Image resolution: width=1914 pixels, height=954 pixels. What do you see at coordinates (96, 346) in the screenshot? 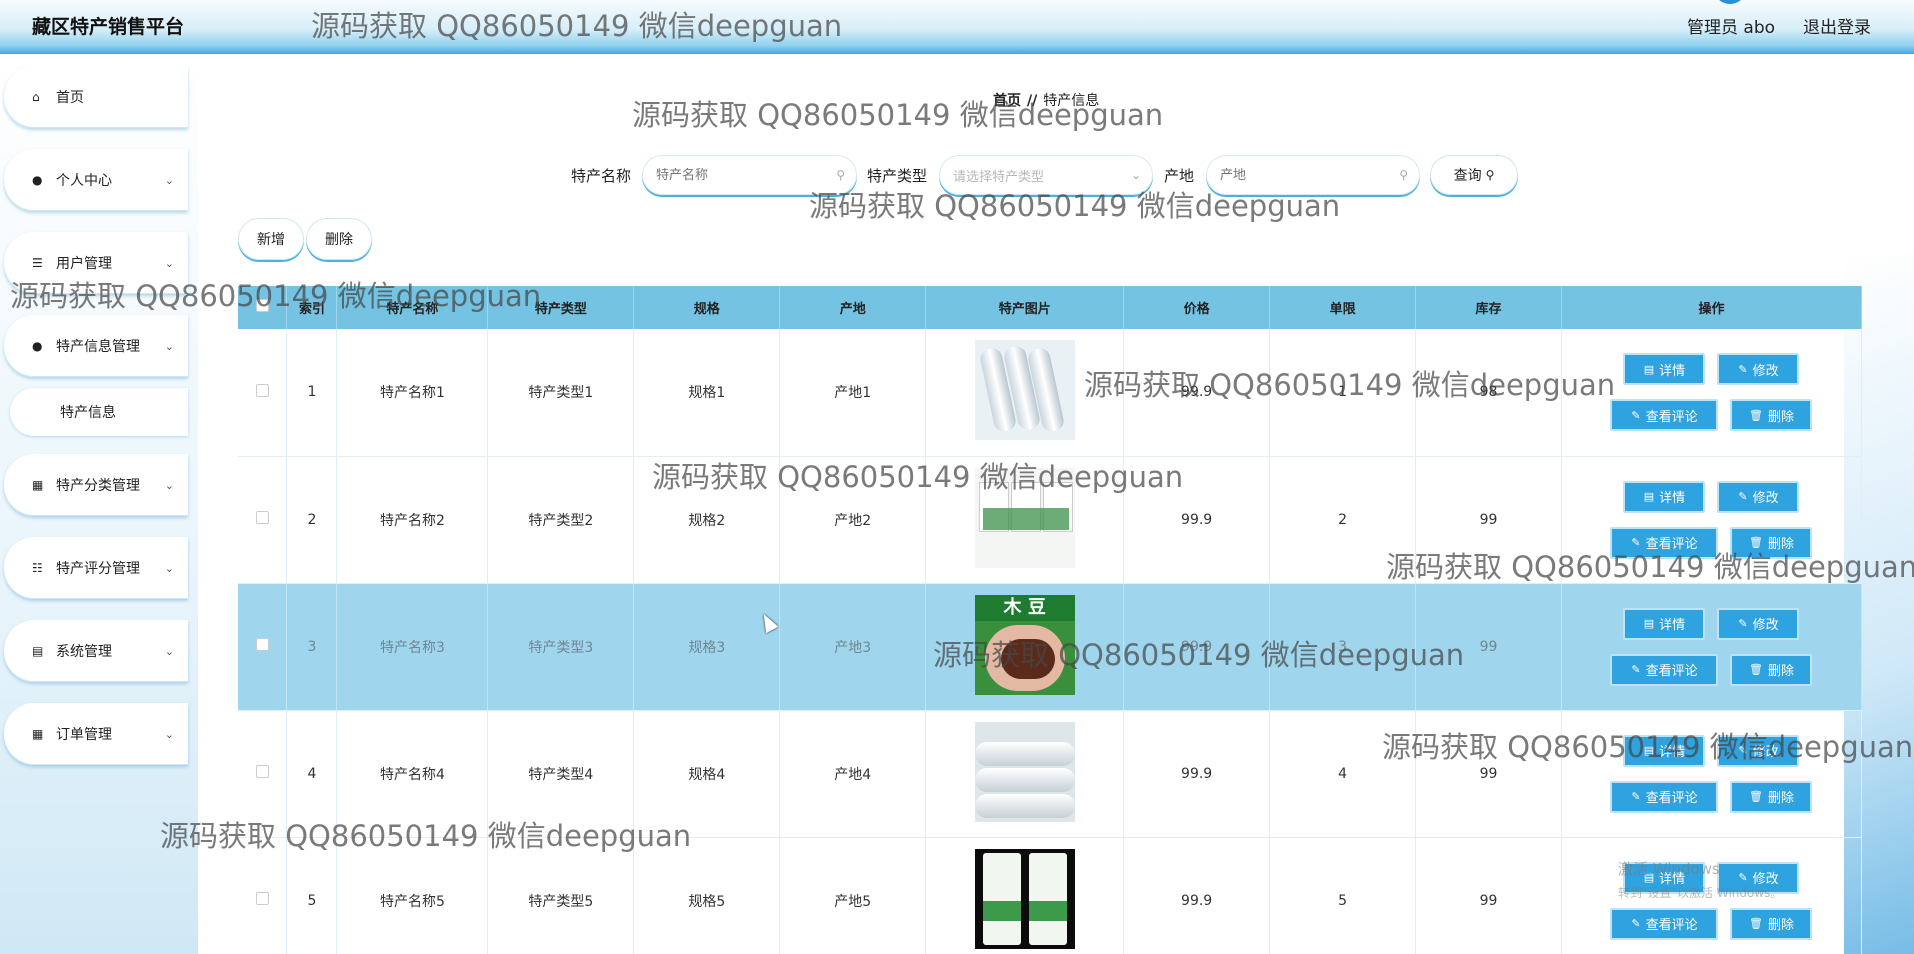
I see `sidebar-item-product-info-management: ● 特产信息管理 ⌄` at bounding box center [96, 346].